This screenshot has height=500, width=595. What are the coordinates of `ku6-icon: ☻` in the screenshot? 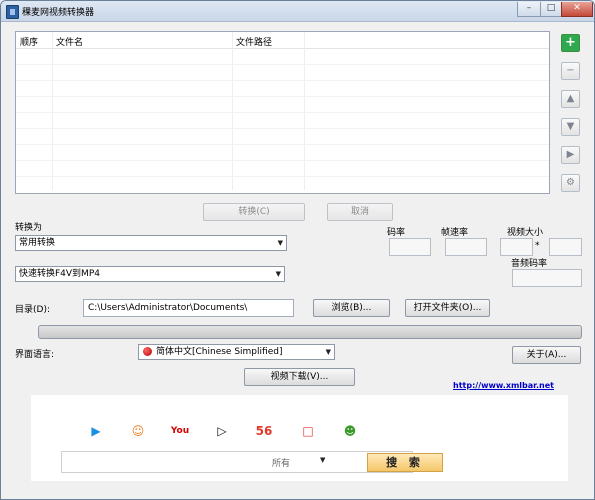 It's located at (350, 431).